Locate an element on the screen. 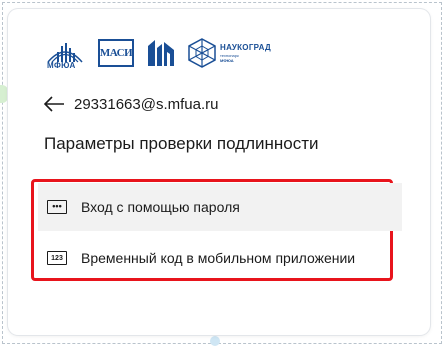 This screenshot has width=446, height=348. password-dots-glyph: ••• is located at coordinates (57, 205).